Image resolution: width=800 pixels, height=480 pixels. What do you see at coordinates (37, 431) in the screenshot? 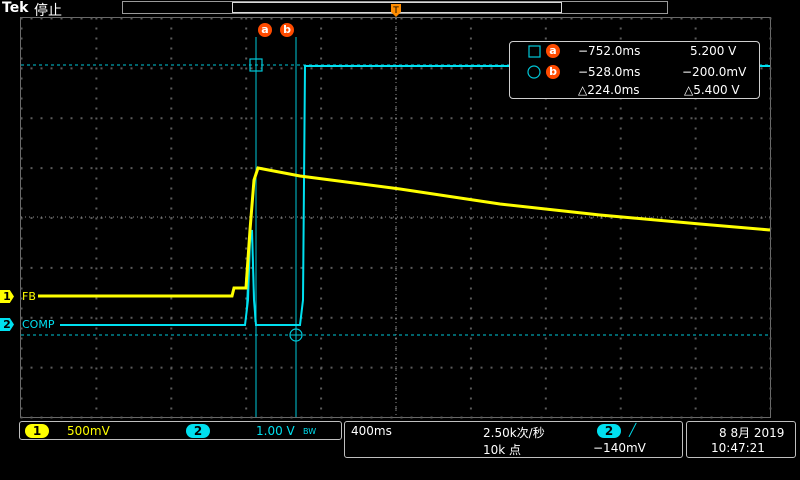
I see `channel-1-badge: 1` at bounding box center [37, 431].